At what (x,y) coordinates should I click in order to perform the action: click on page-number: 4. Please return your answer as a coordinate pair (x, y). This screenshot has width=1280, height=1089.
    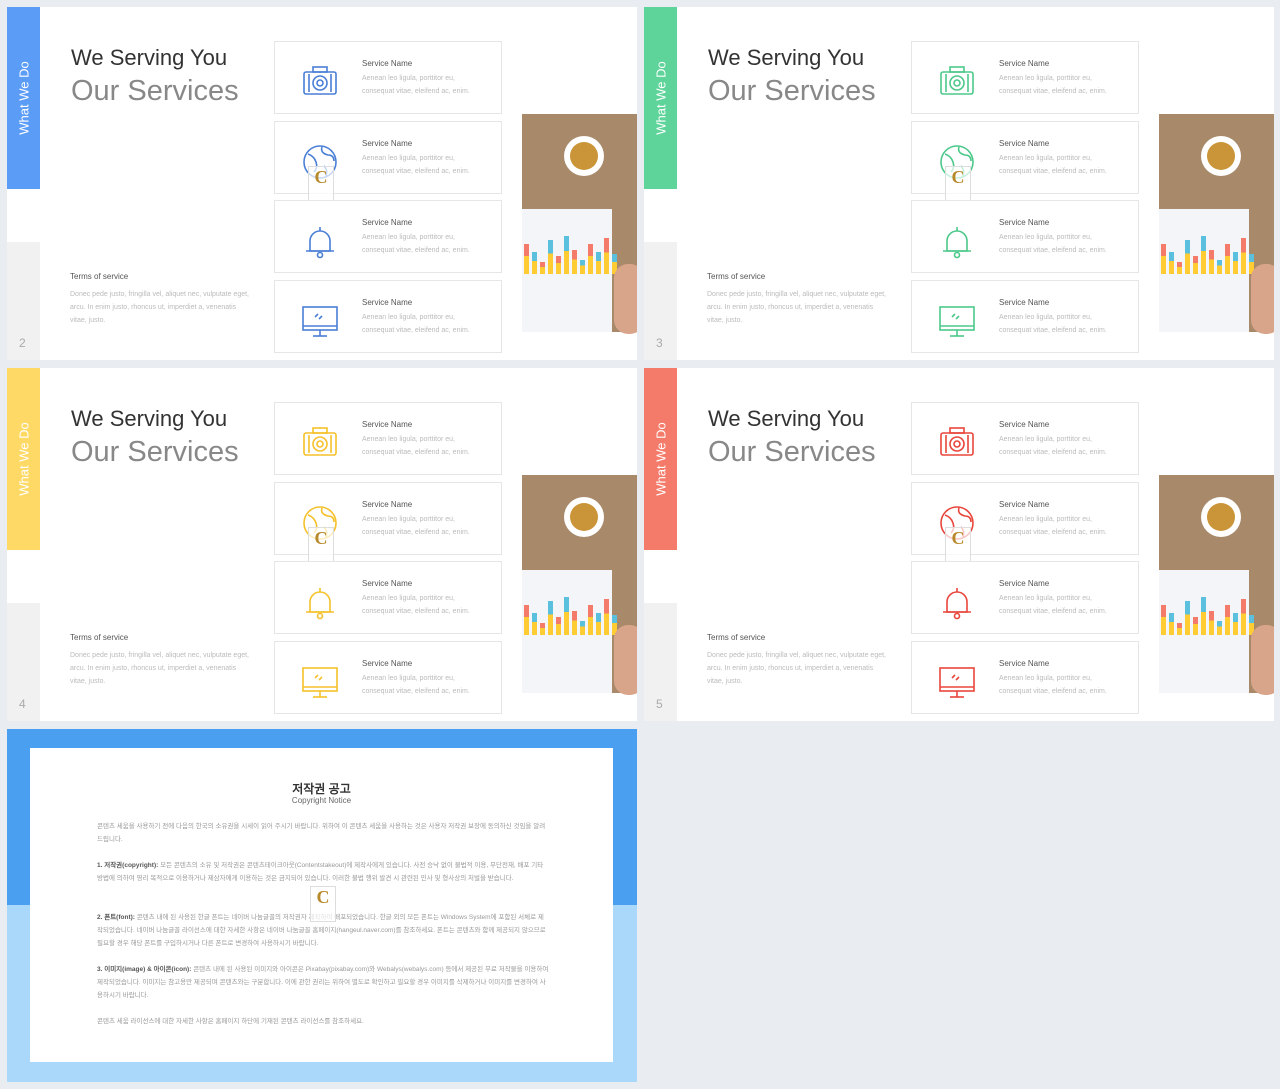
    Looking at the image, I should click on (22, 704).